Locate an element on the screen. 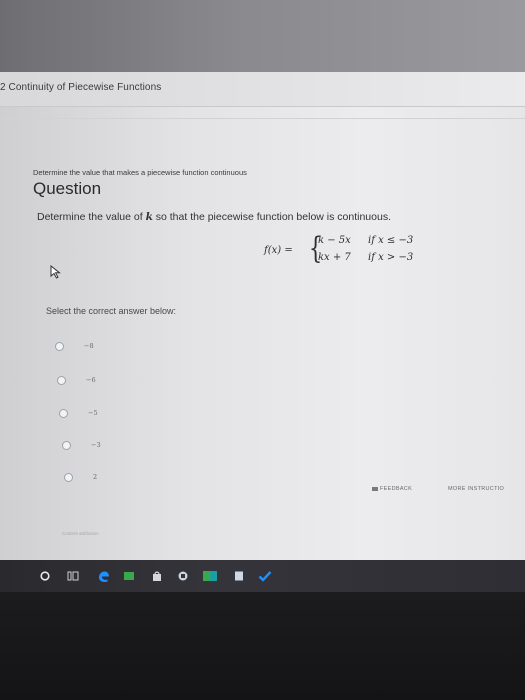  header-divider is located at coordinates (262, 118).